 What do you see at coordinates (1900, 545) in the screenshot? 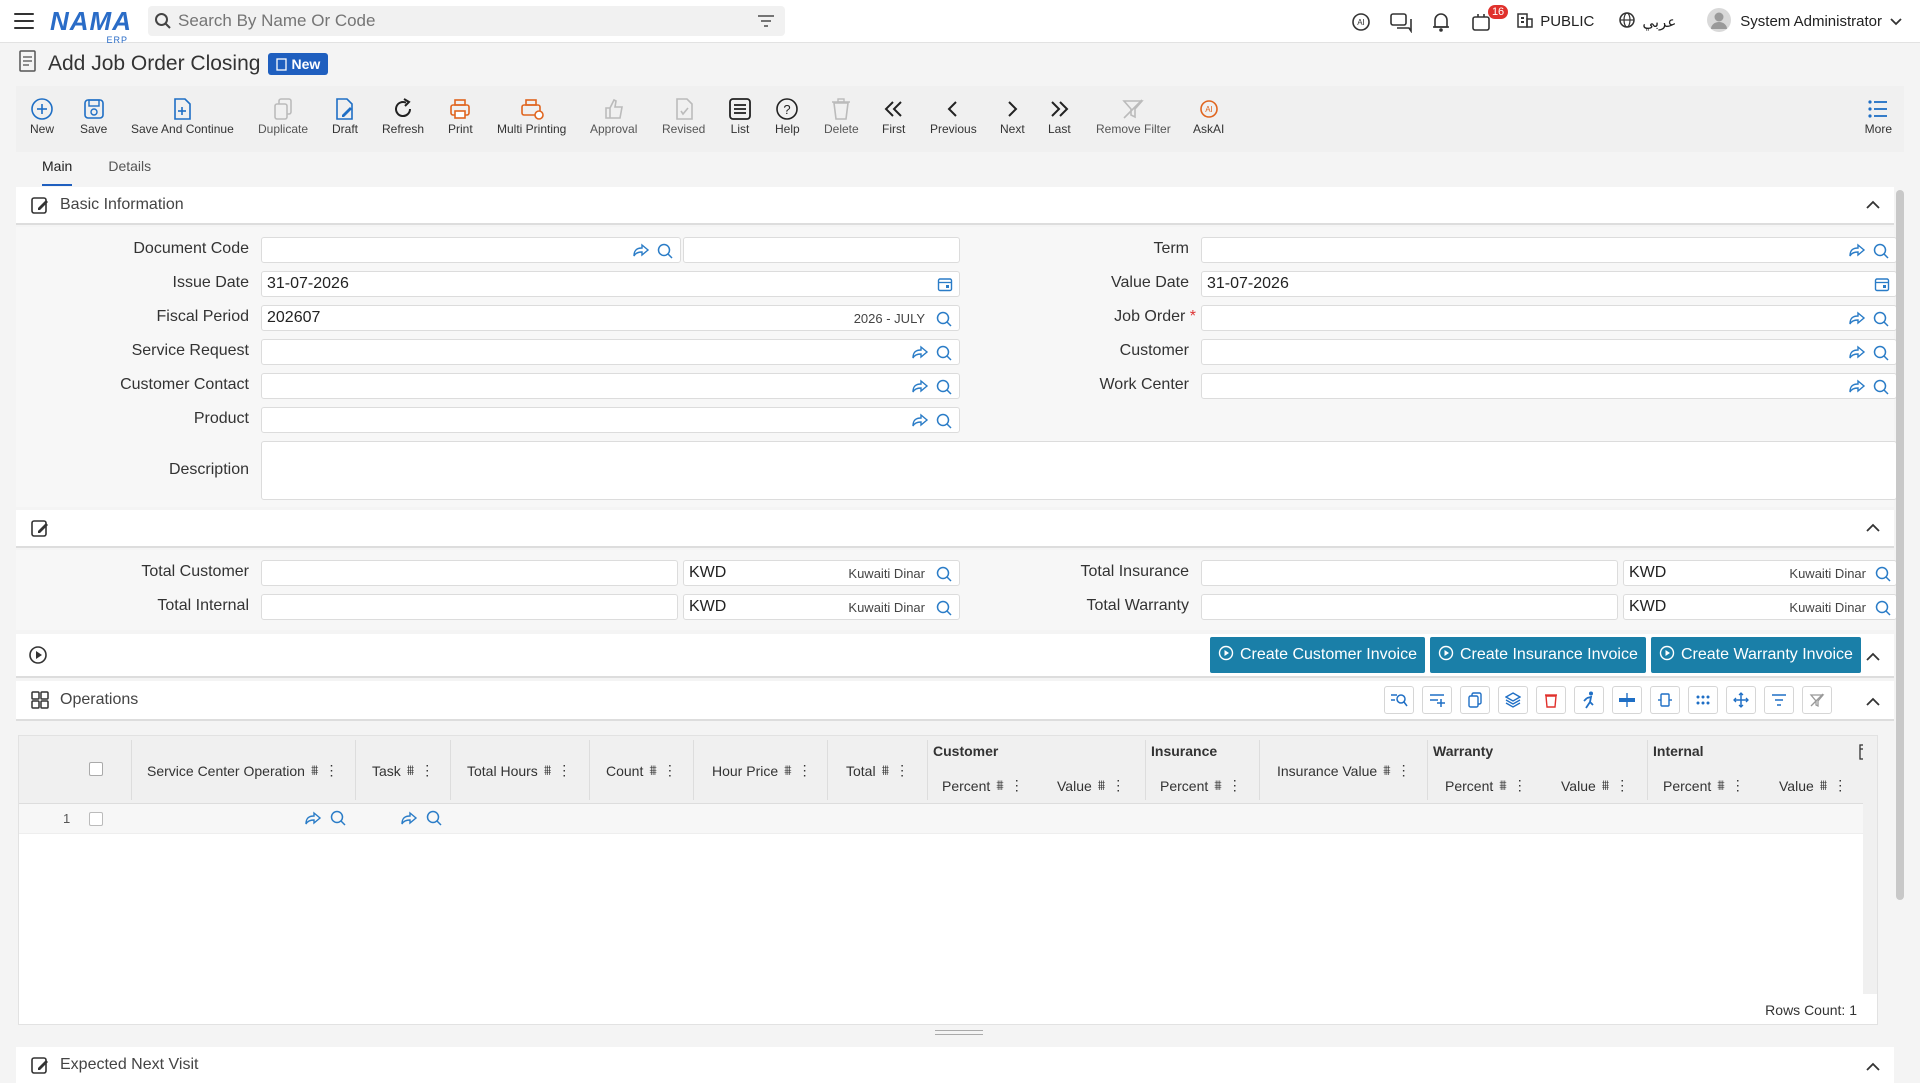
I see `page-scrollbar` at bounding box center [1900, 545].